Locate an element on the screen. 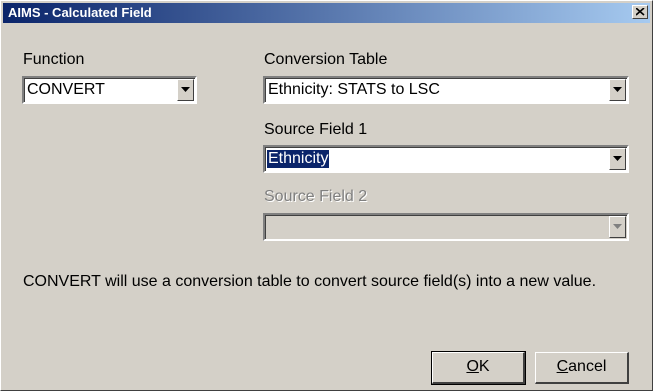  title-bar: AIMS - Calculated Field is located at coordinates (326, 13).